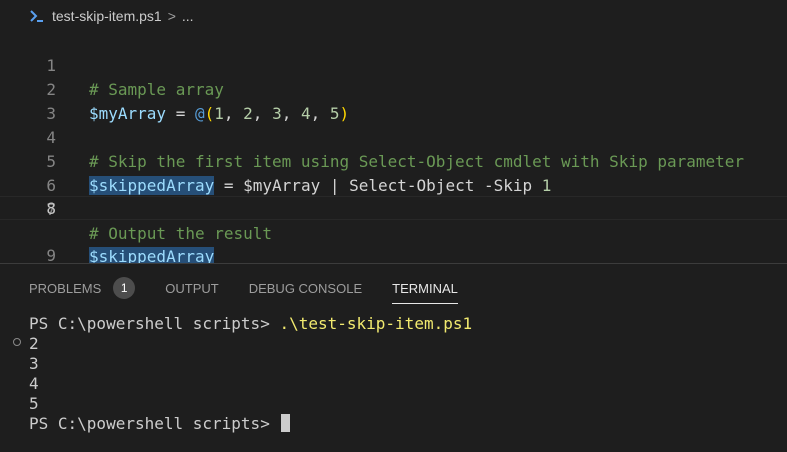 The width and height of the screenshot is (787, 452). I want to click on code-line: 9, so click(393, 242).